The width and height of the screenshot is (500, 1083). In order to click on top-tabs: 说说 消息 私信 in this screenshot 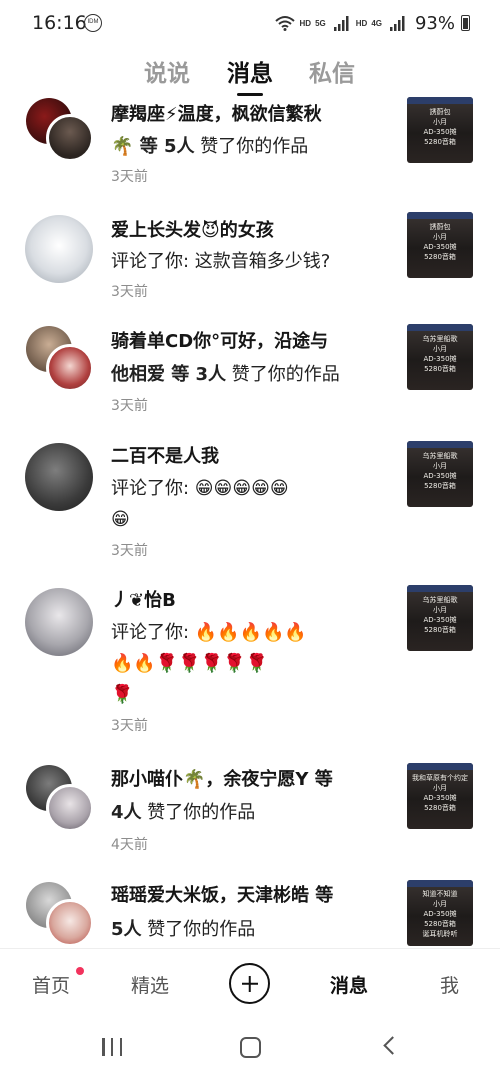, I will do `click(250, 71)`.